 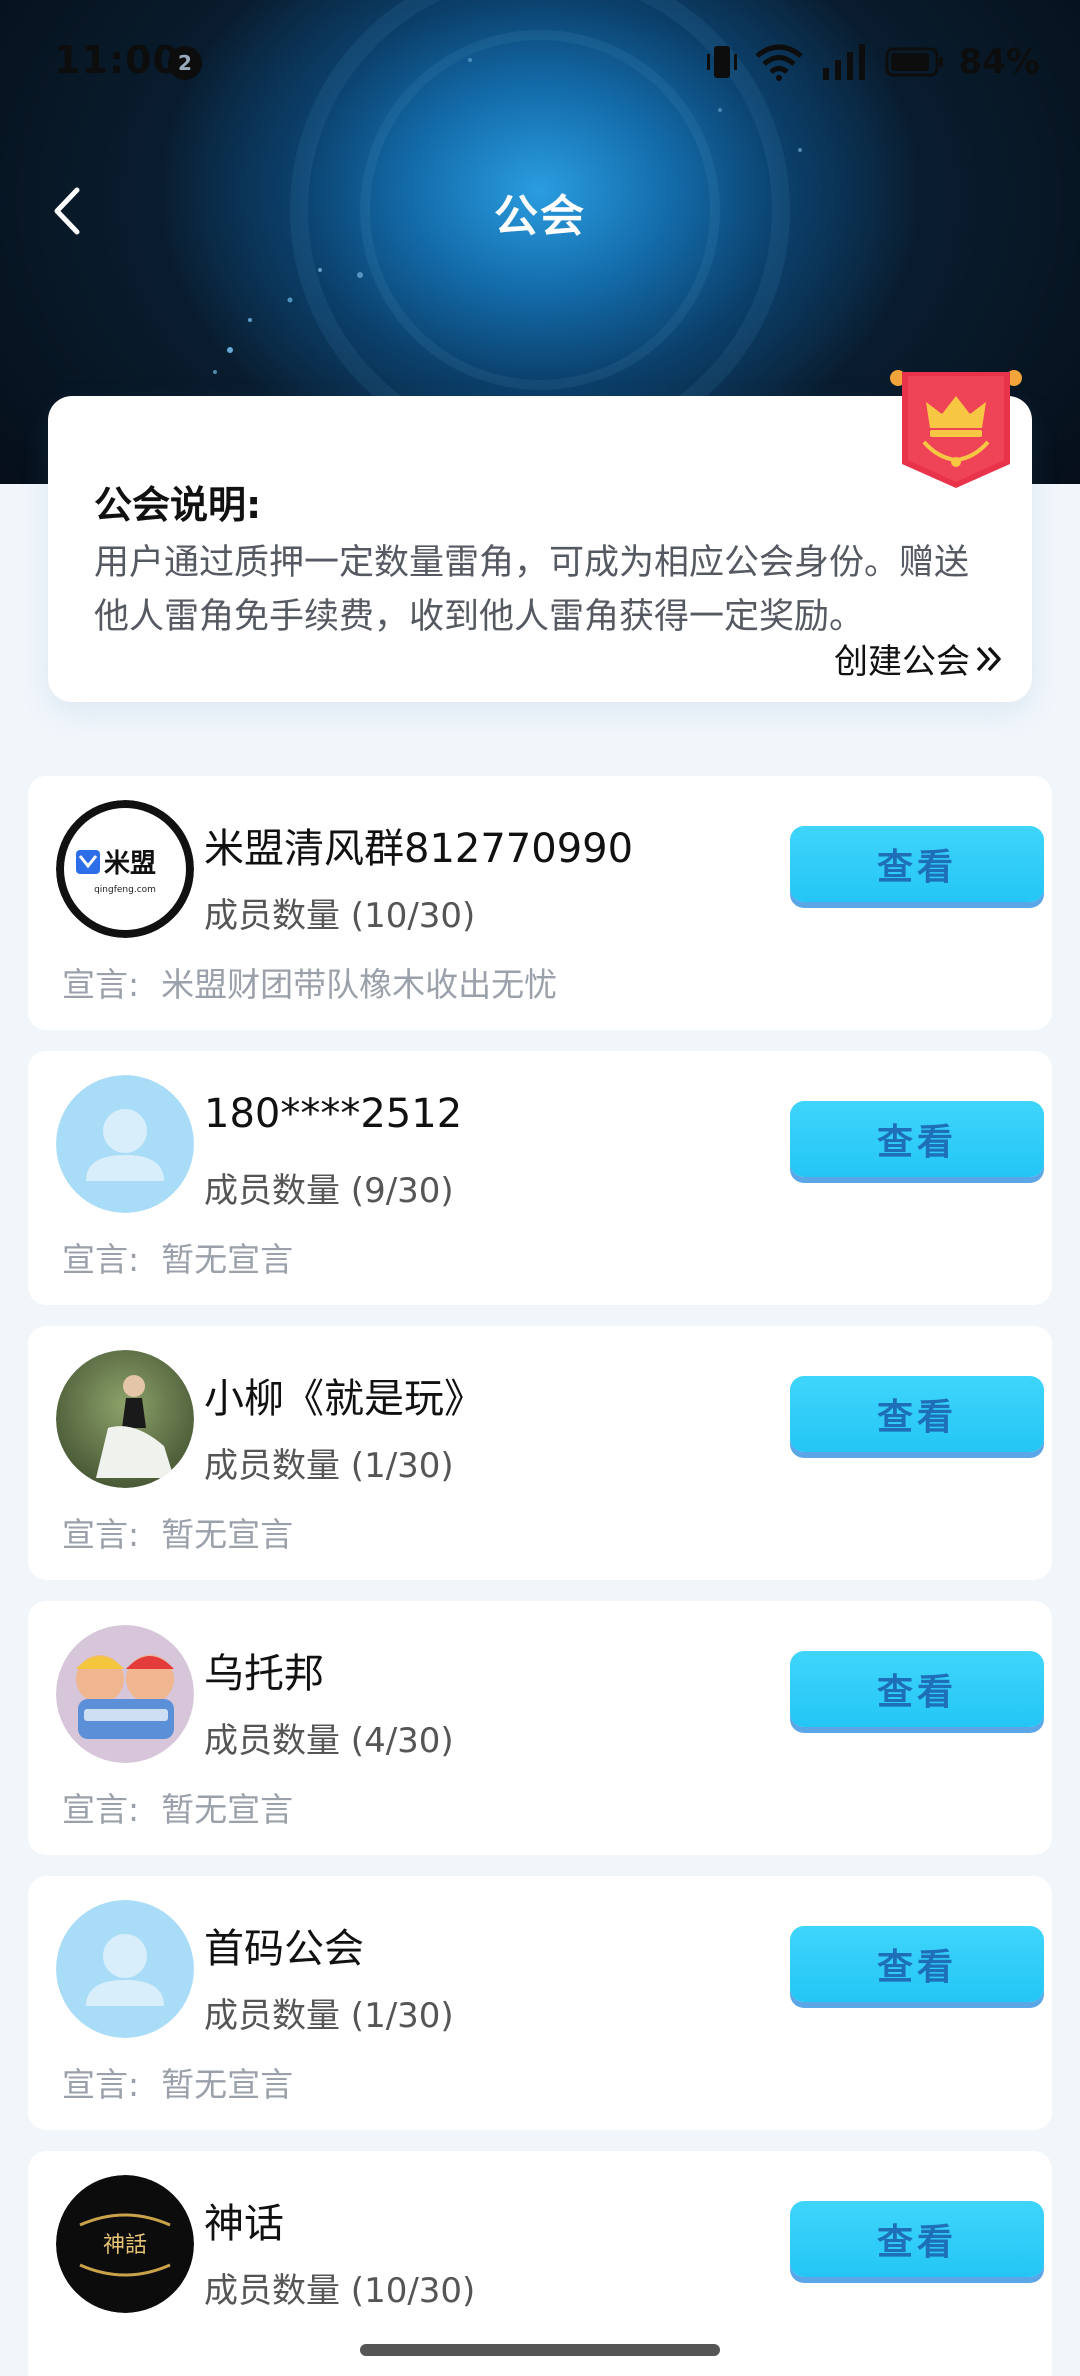 What do you see at coordinates (125, 890) in the screenshot?
I see `avatar-logo-subtext: qingfeng.com` at bounding box center [125, 890].